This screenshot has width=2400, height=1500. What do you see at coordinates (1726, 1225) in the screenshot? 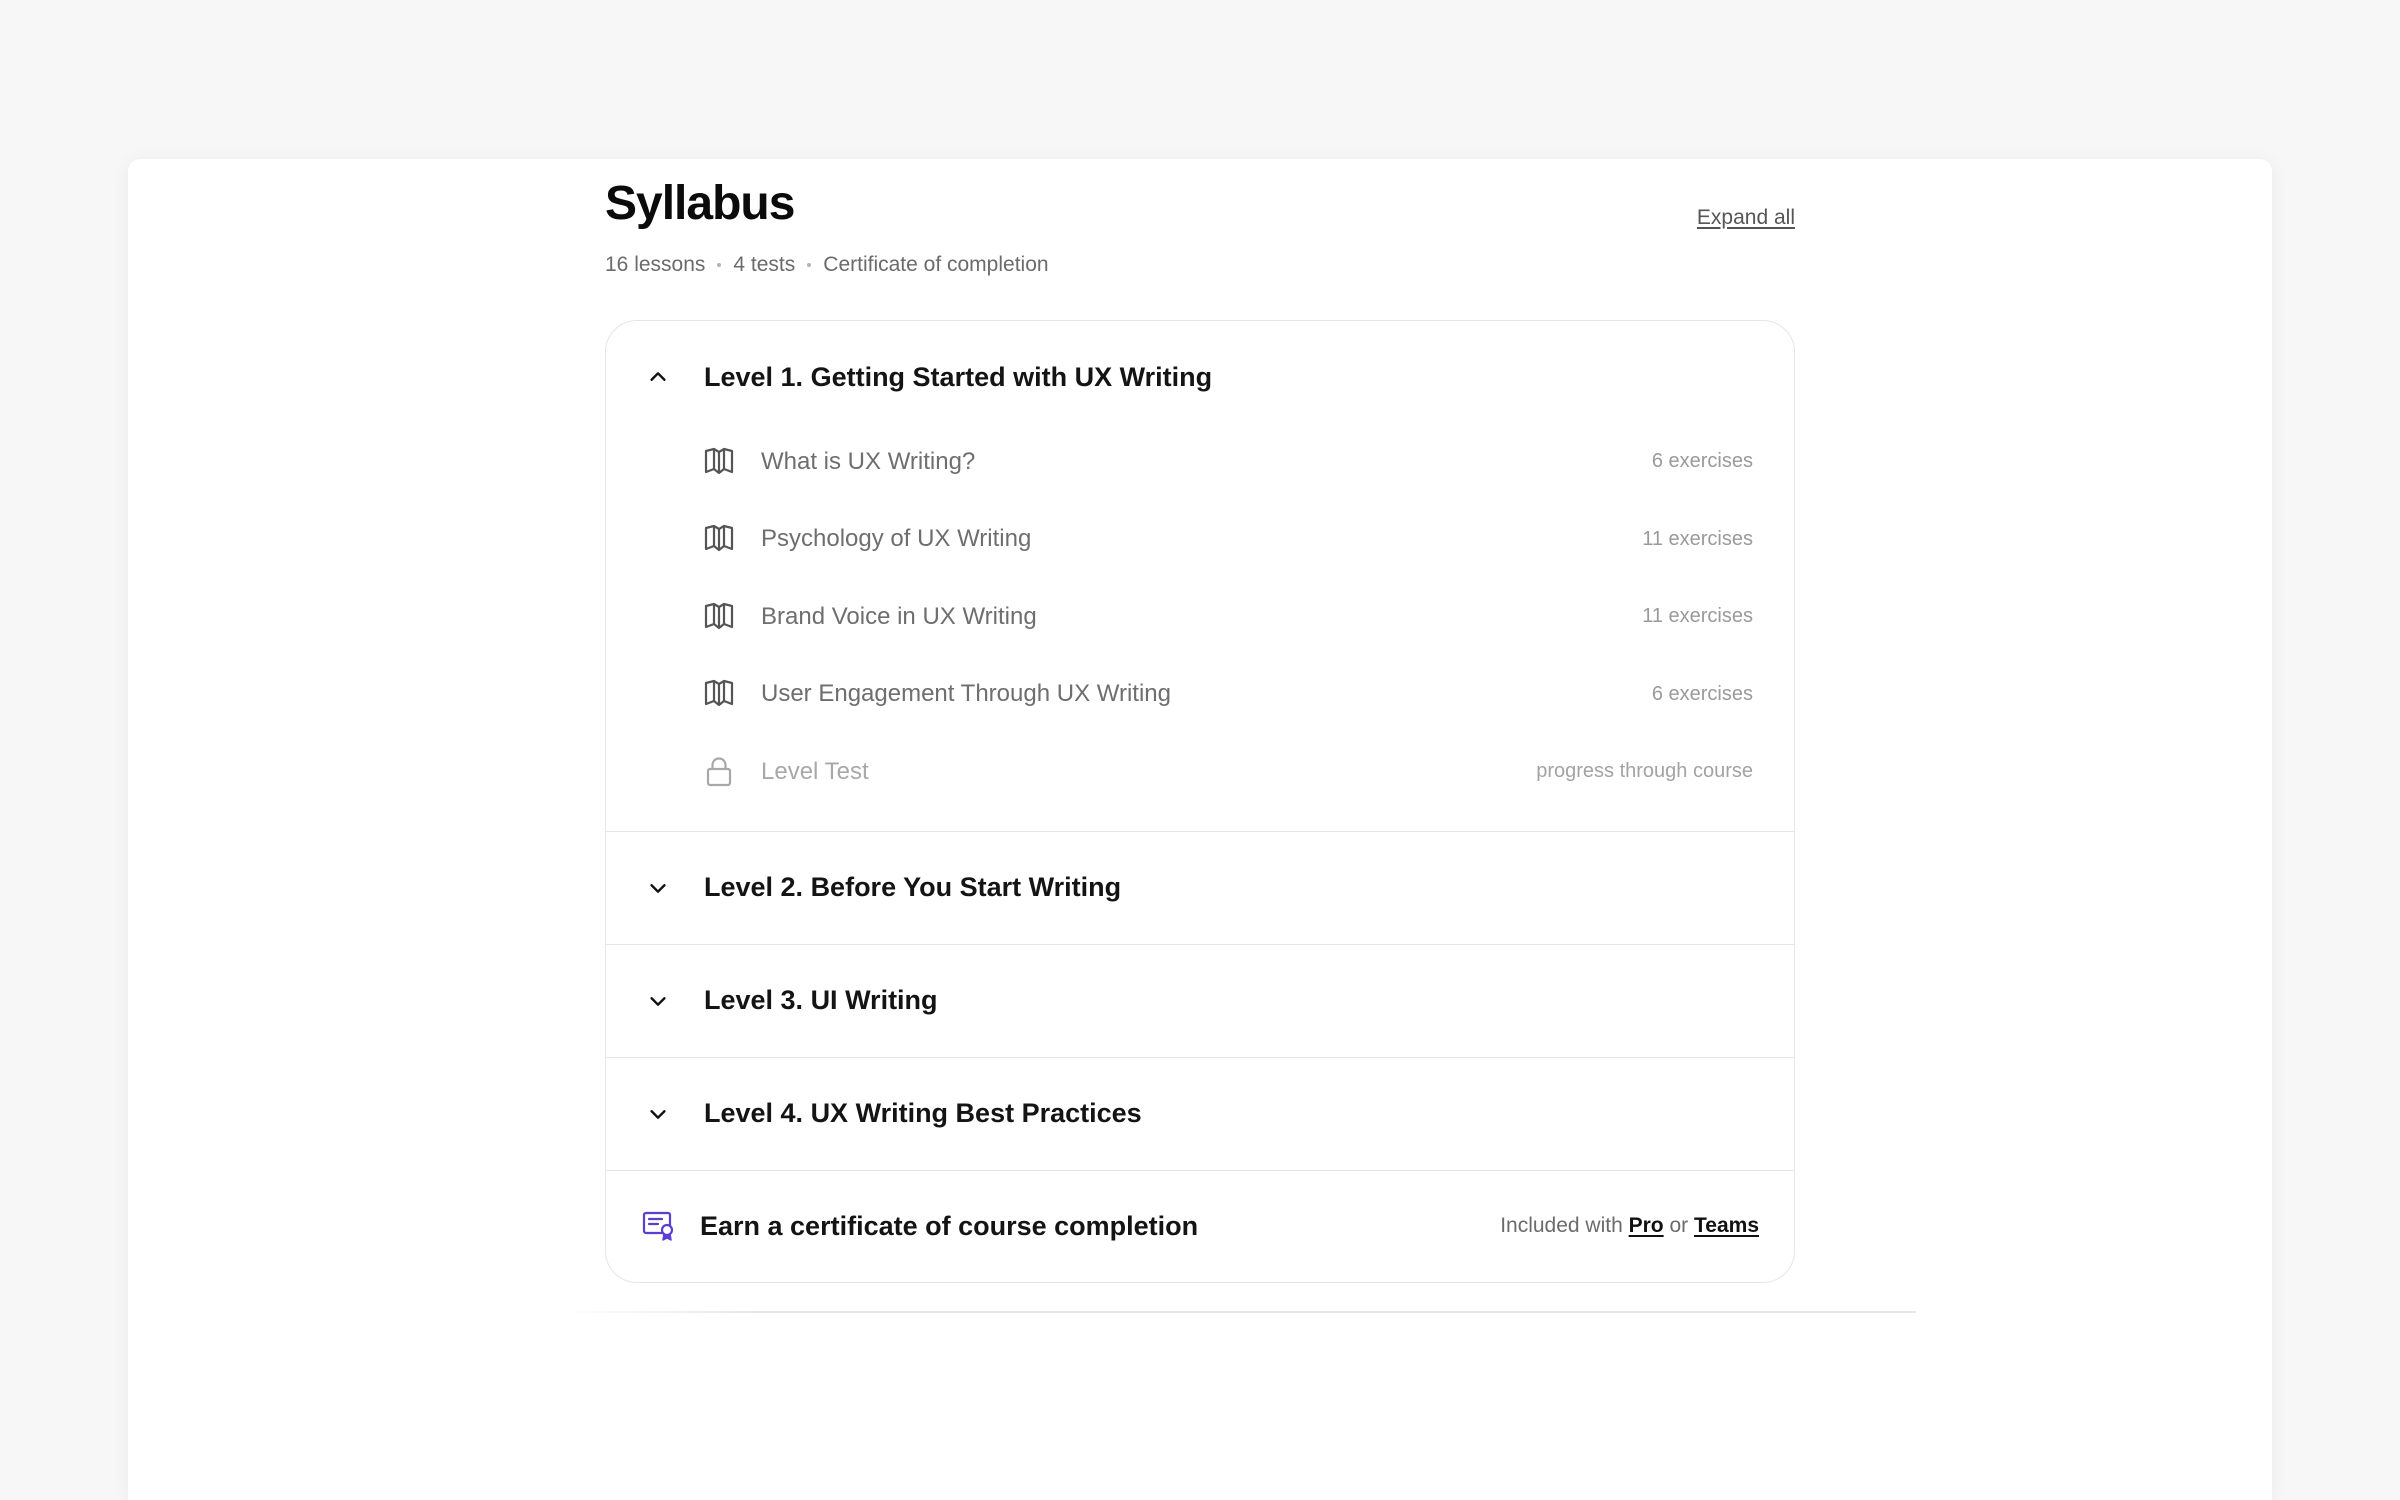
I see `teams-link: Teams` at bounding box center [1726, 1225].